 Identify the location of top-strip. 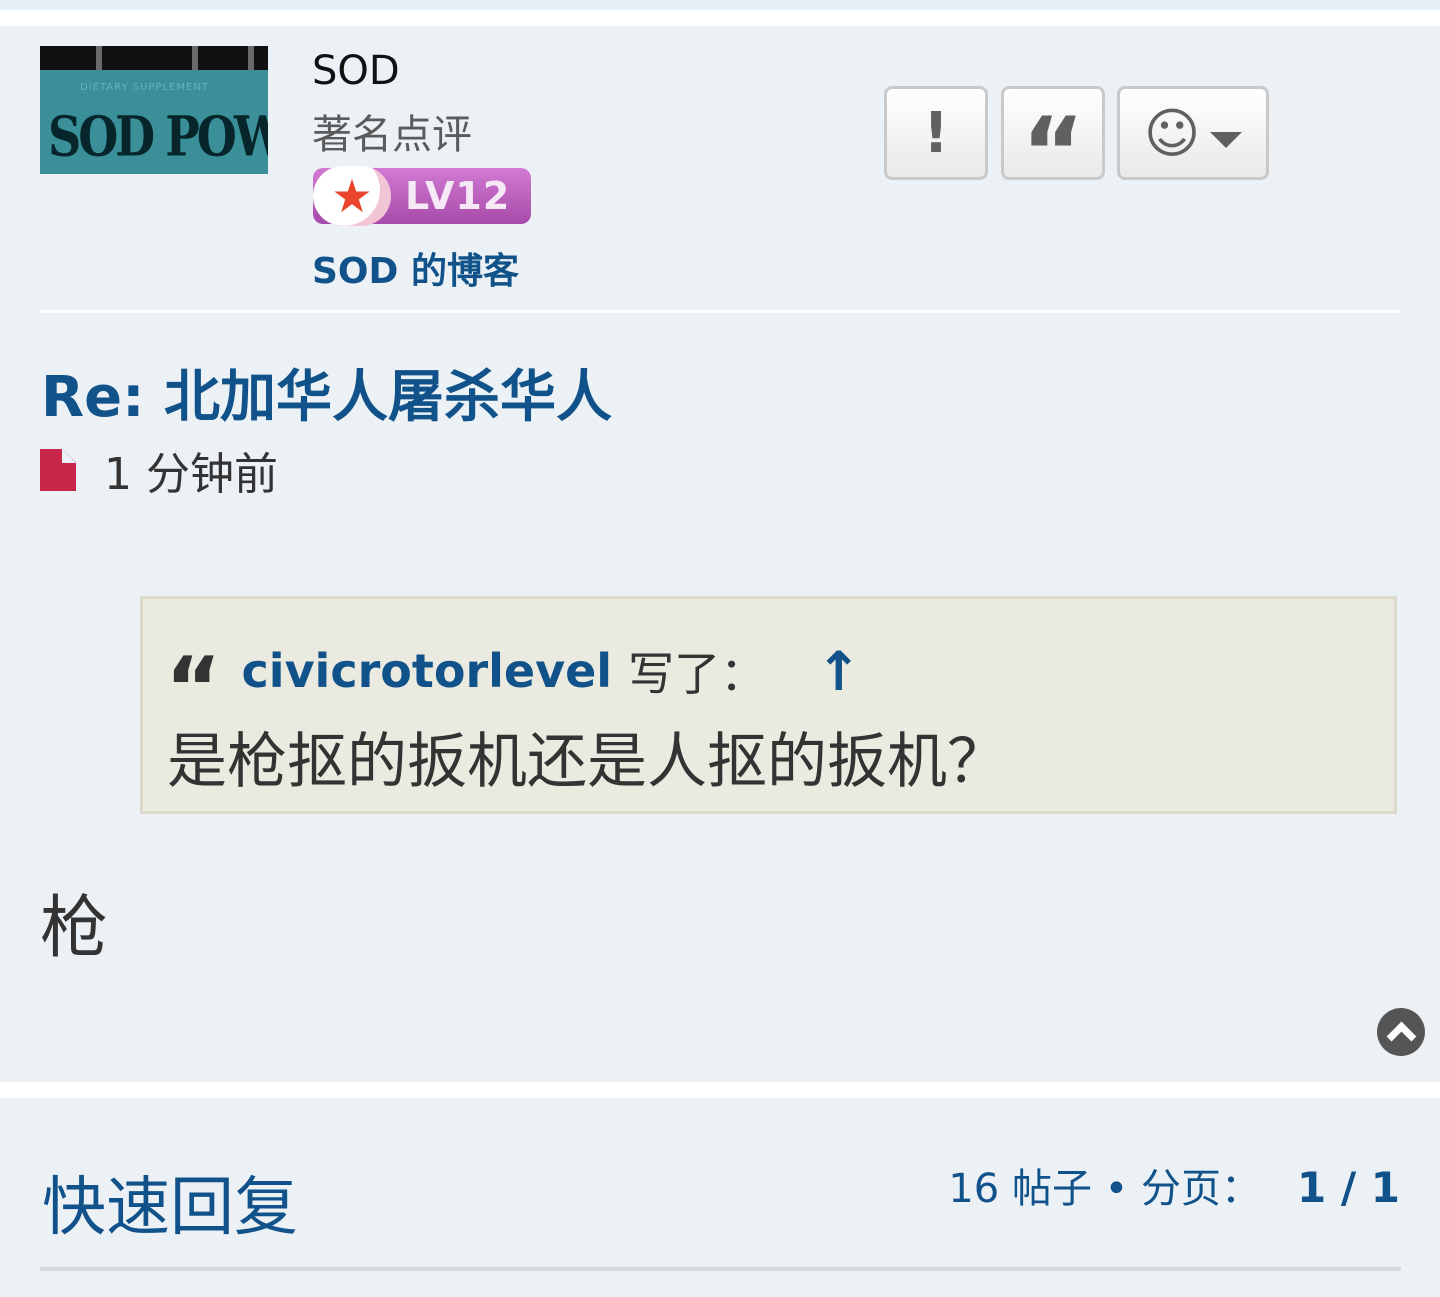
(720, 5).